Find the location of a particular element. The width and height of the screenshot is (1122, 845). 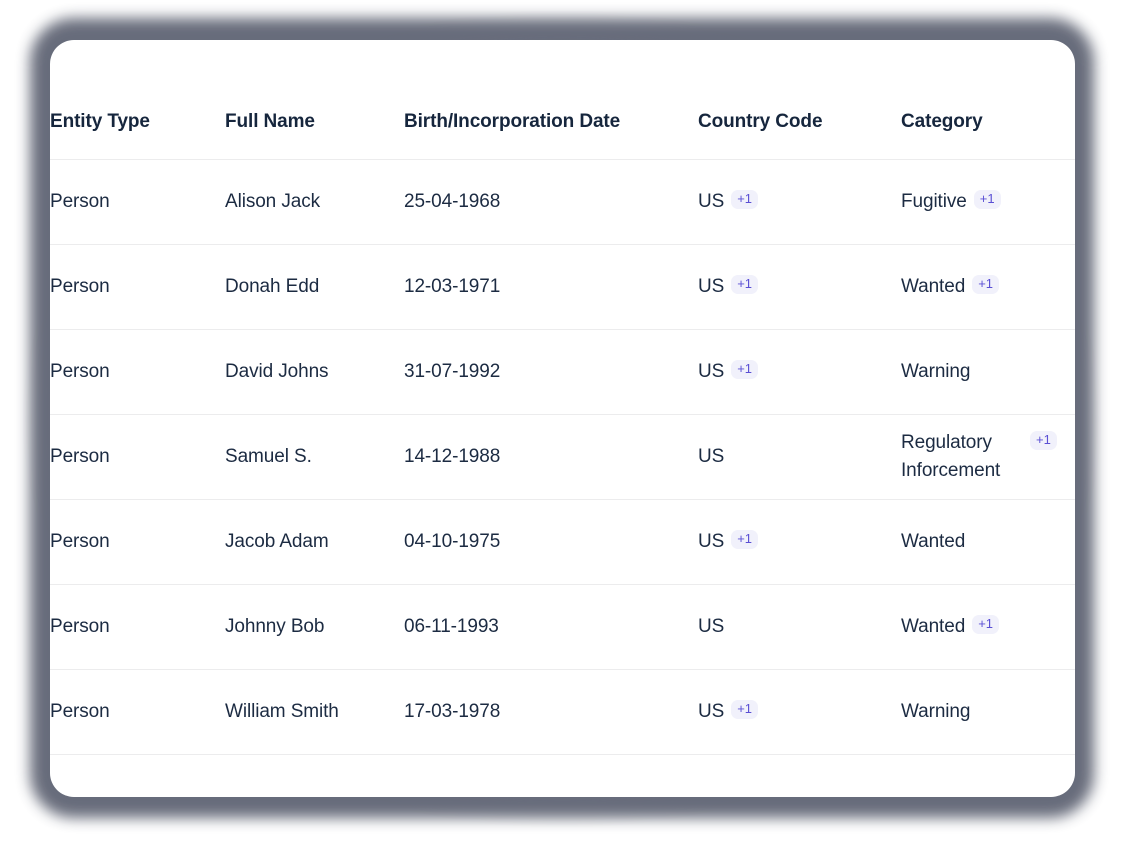

column-header-category: Category is located at coordinates (988, 99).